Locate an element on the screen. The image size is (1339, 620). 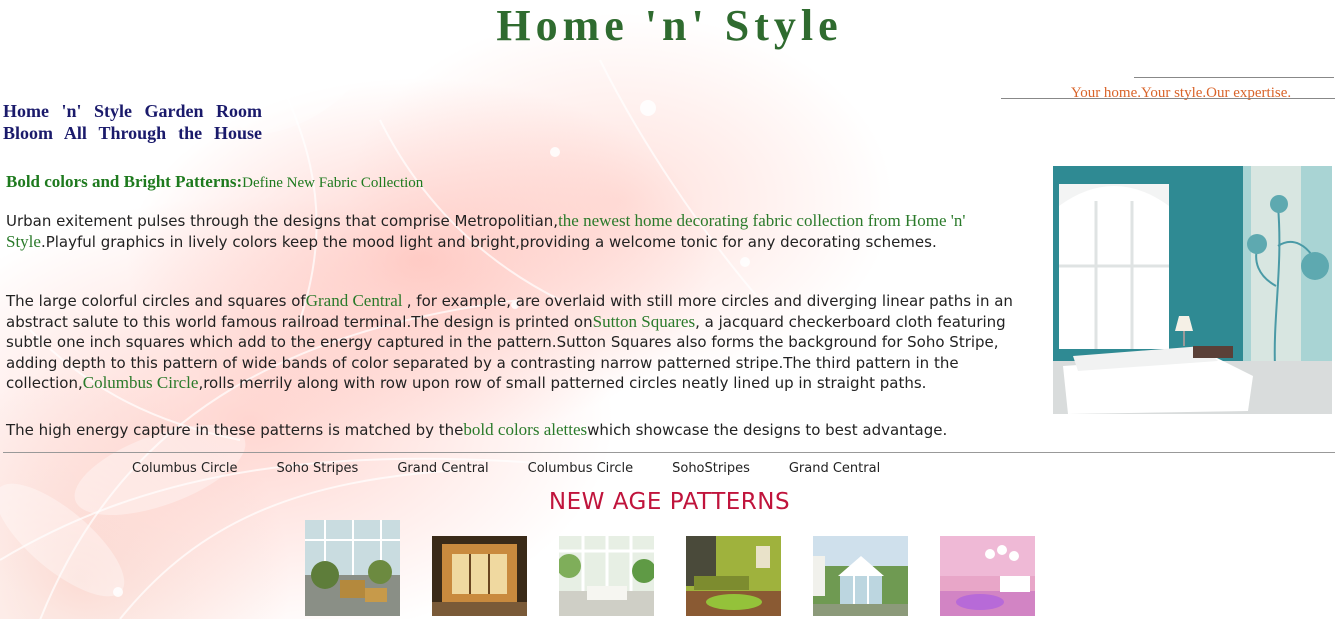
bold-colors-link: bold colors alettes is located at coordinates (525, 429).